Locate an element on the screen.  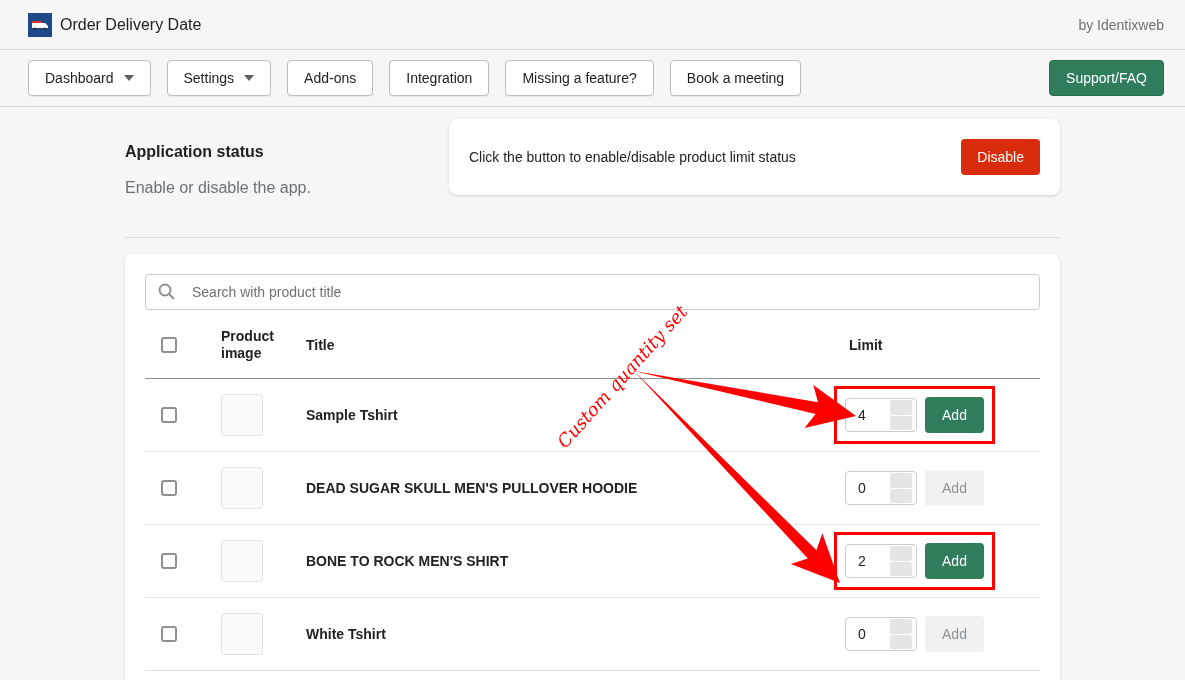
section-description: Enable or disable the app. is located at coordinates (218, 188).